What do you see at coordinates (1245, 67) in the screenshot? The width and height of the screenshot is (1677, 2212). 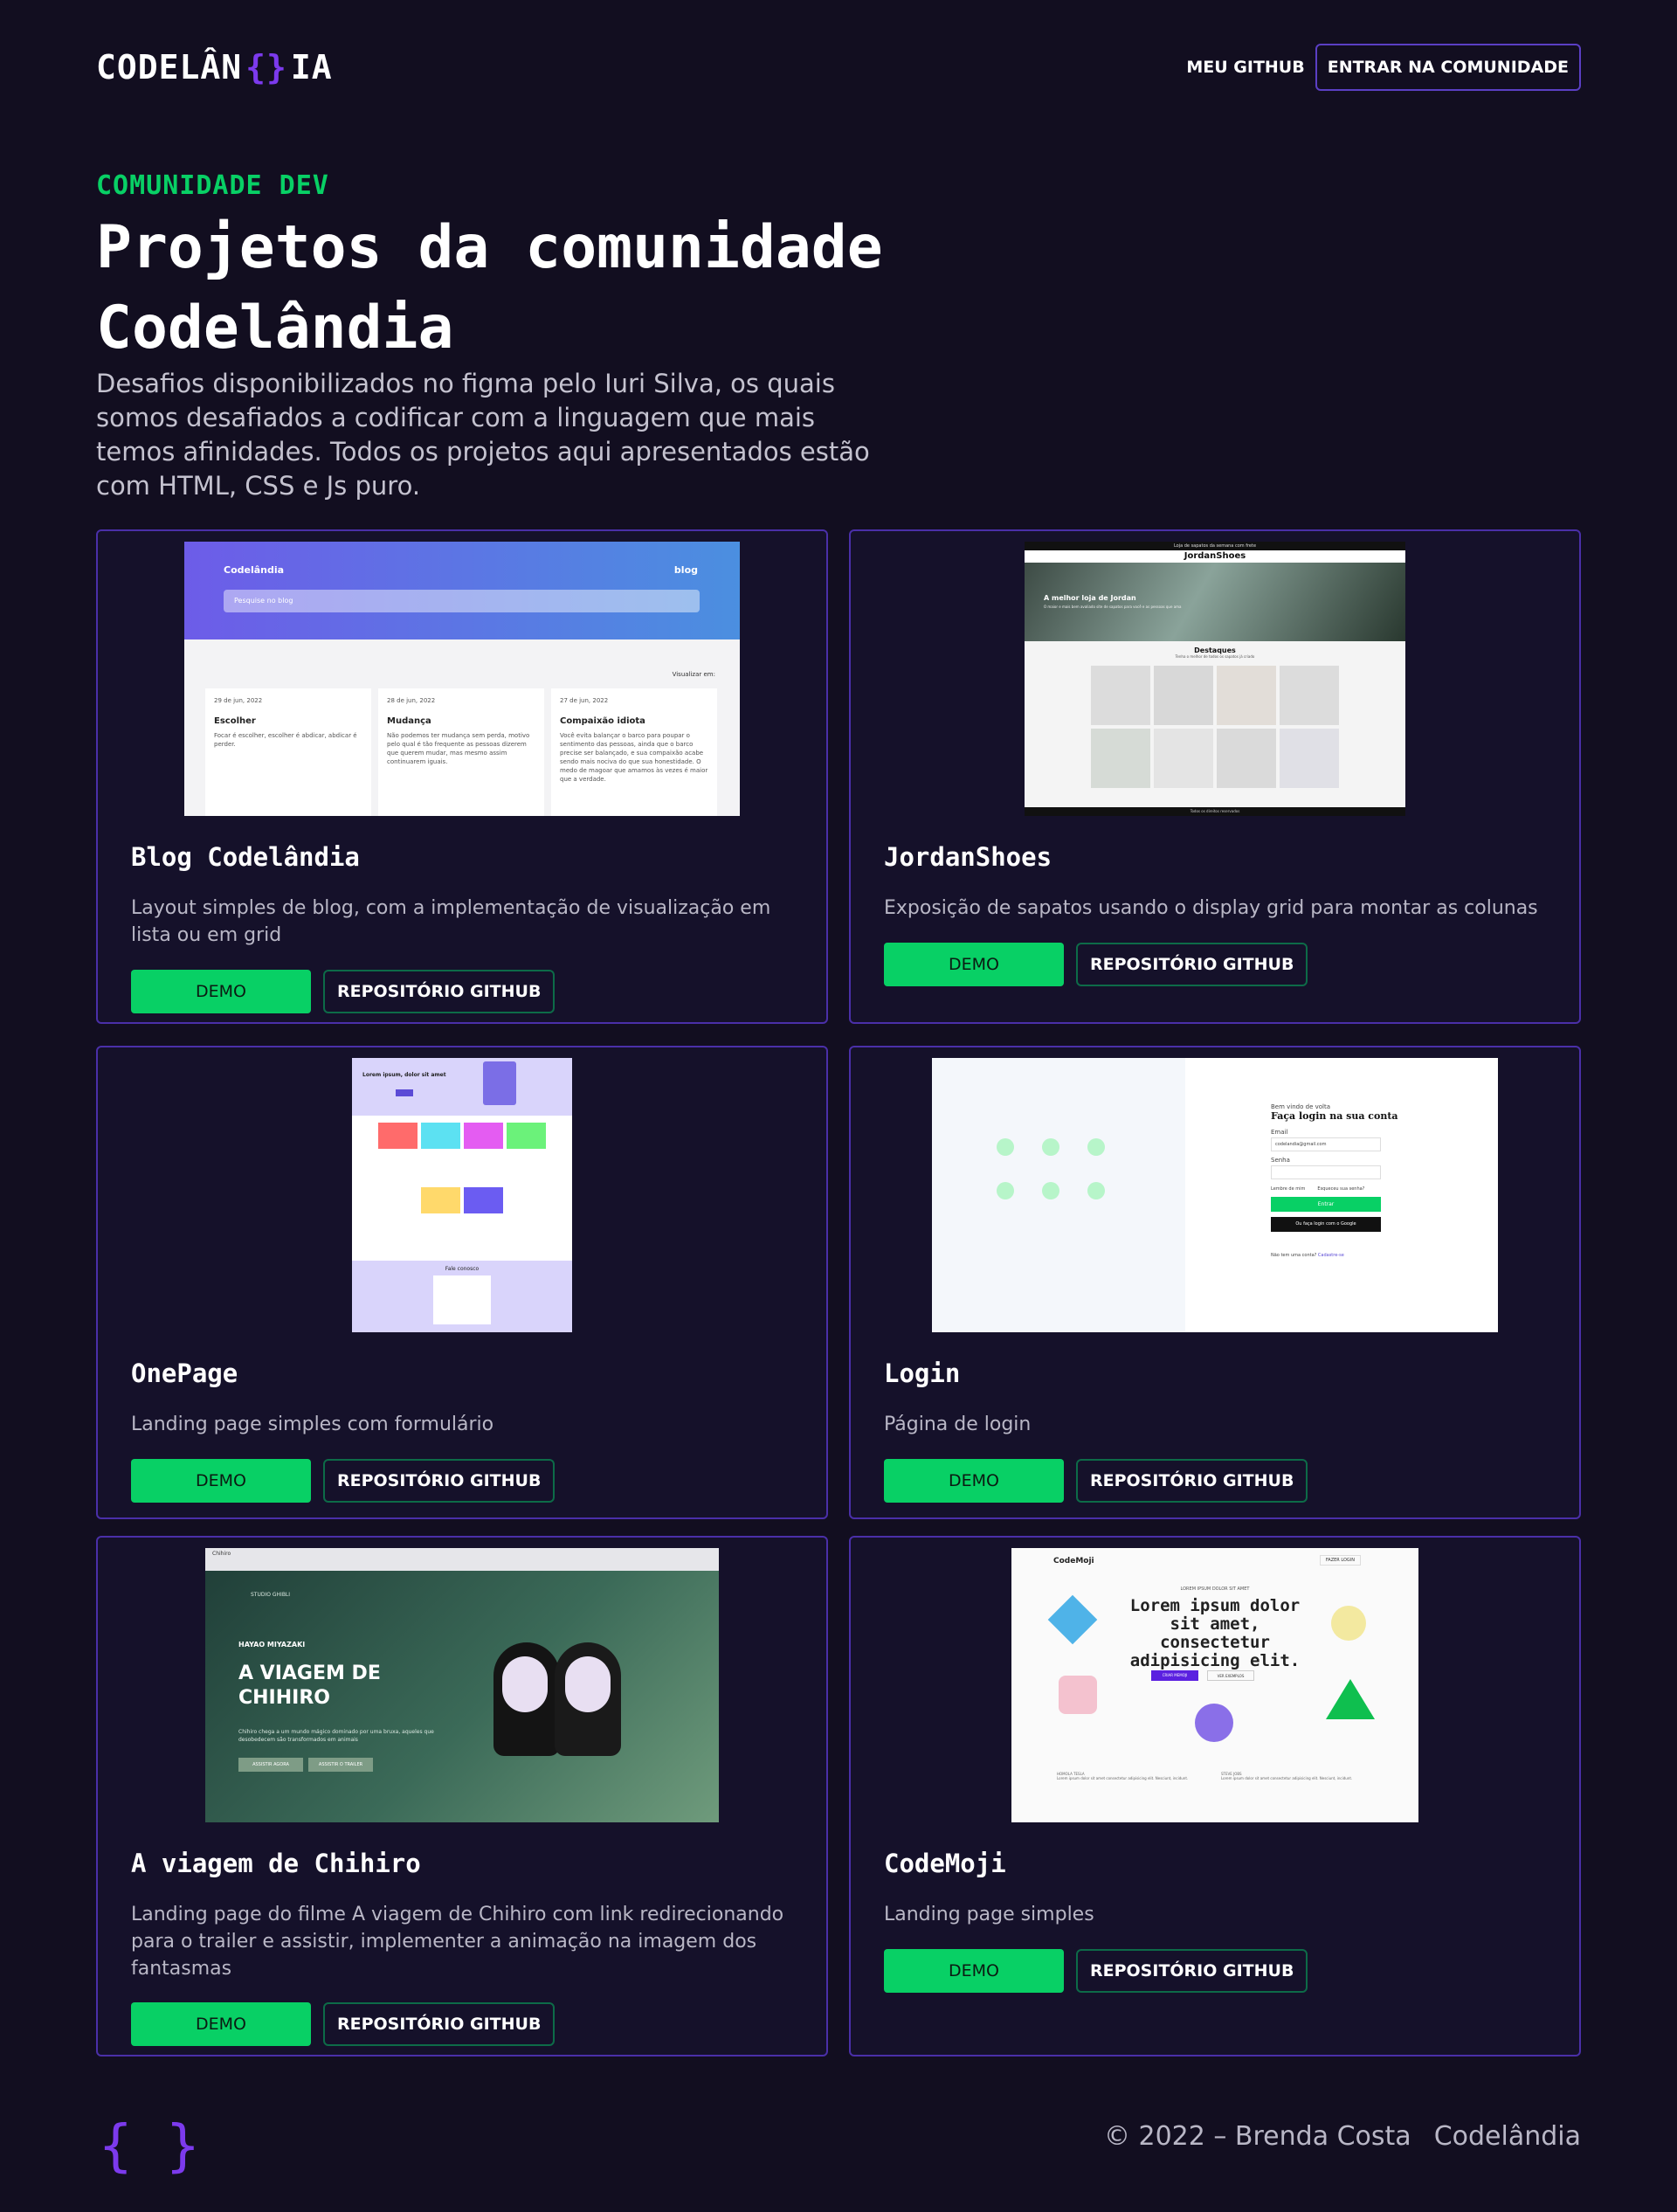 I see `nav-github-link: MEU GITHUB` at bounding box center [1245, 67].